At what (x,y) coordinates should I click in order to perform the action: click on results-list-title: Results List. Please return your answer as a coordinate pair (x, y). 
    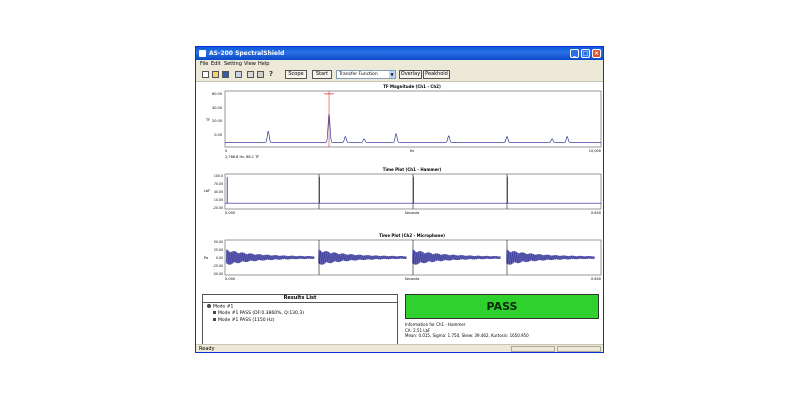
    Looking at the image, I should click on (300, 299).